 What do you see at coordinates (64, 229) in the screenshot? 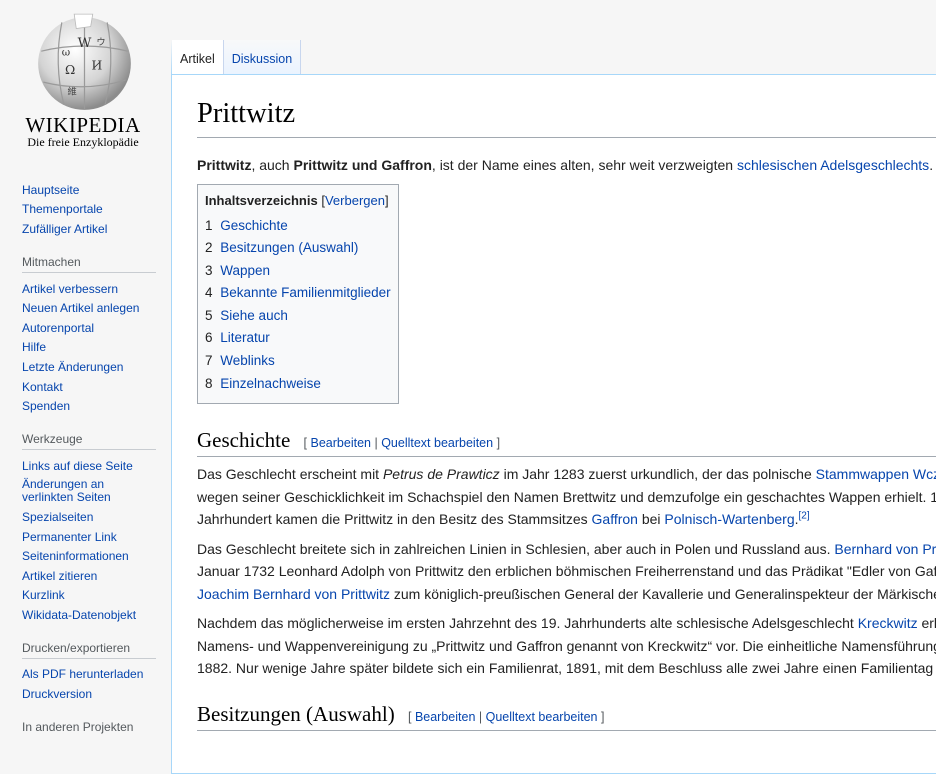
I see `sidebar-link-zufaelliger-artikel: Zufälliger Artikel` at bounding box center [64, 229].